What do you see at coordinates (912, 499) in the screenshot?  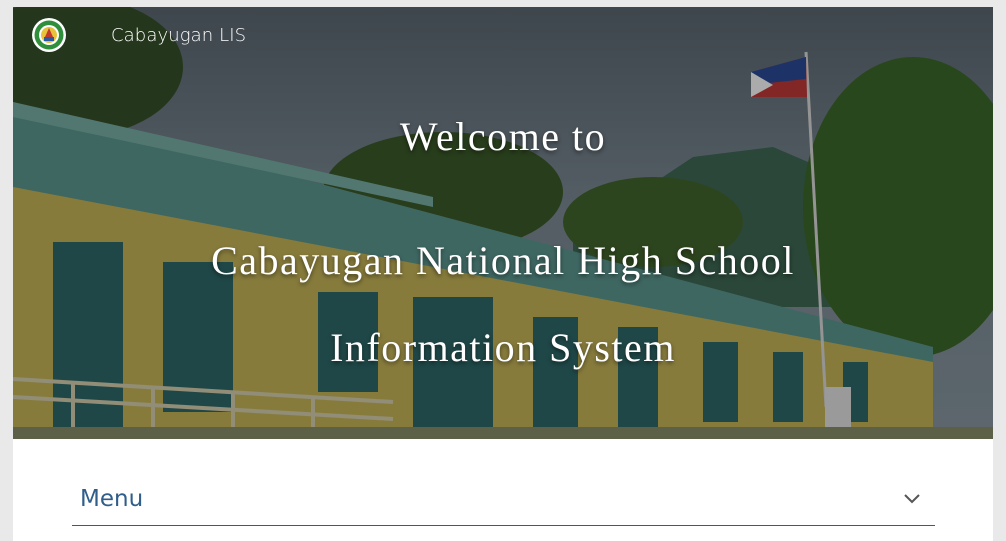 I see `chevron-down-icon` at bounding box center [912, 499].